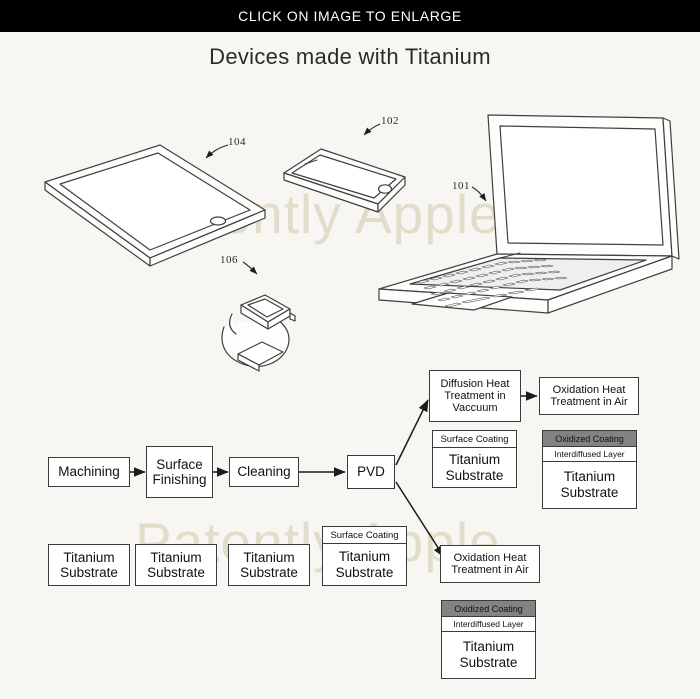  I want to click on substrate-2-line-1: Titanium, so click(176, 557).